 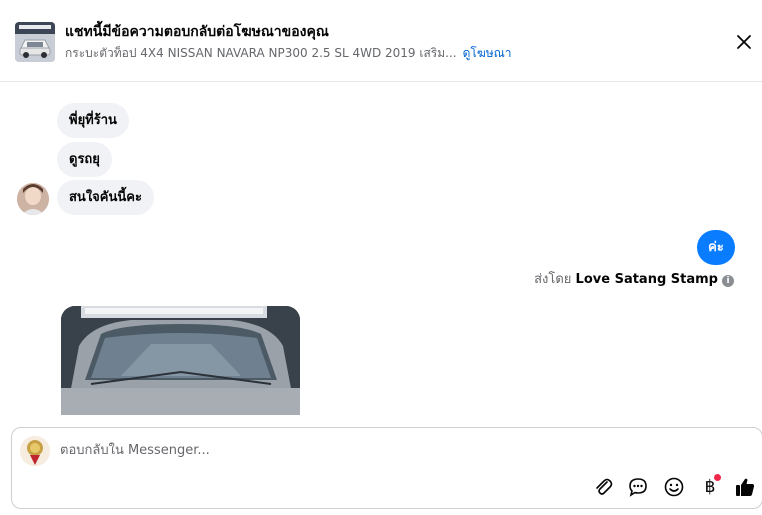 I want to click on close-icon, so click(x=744, y=42).